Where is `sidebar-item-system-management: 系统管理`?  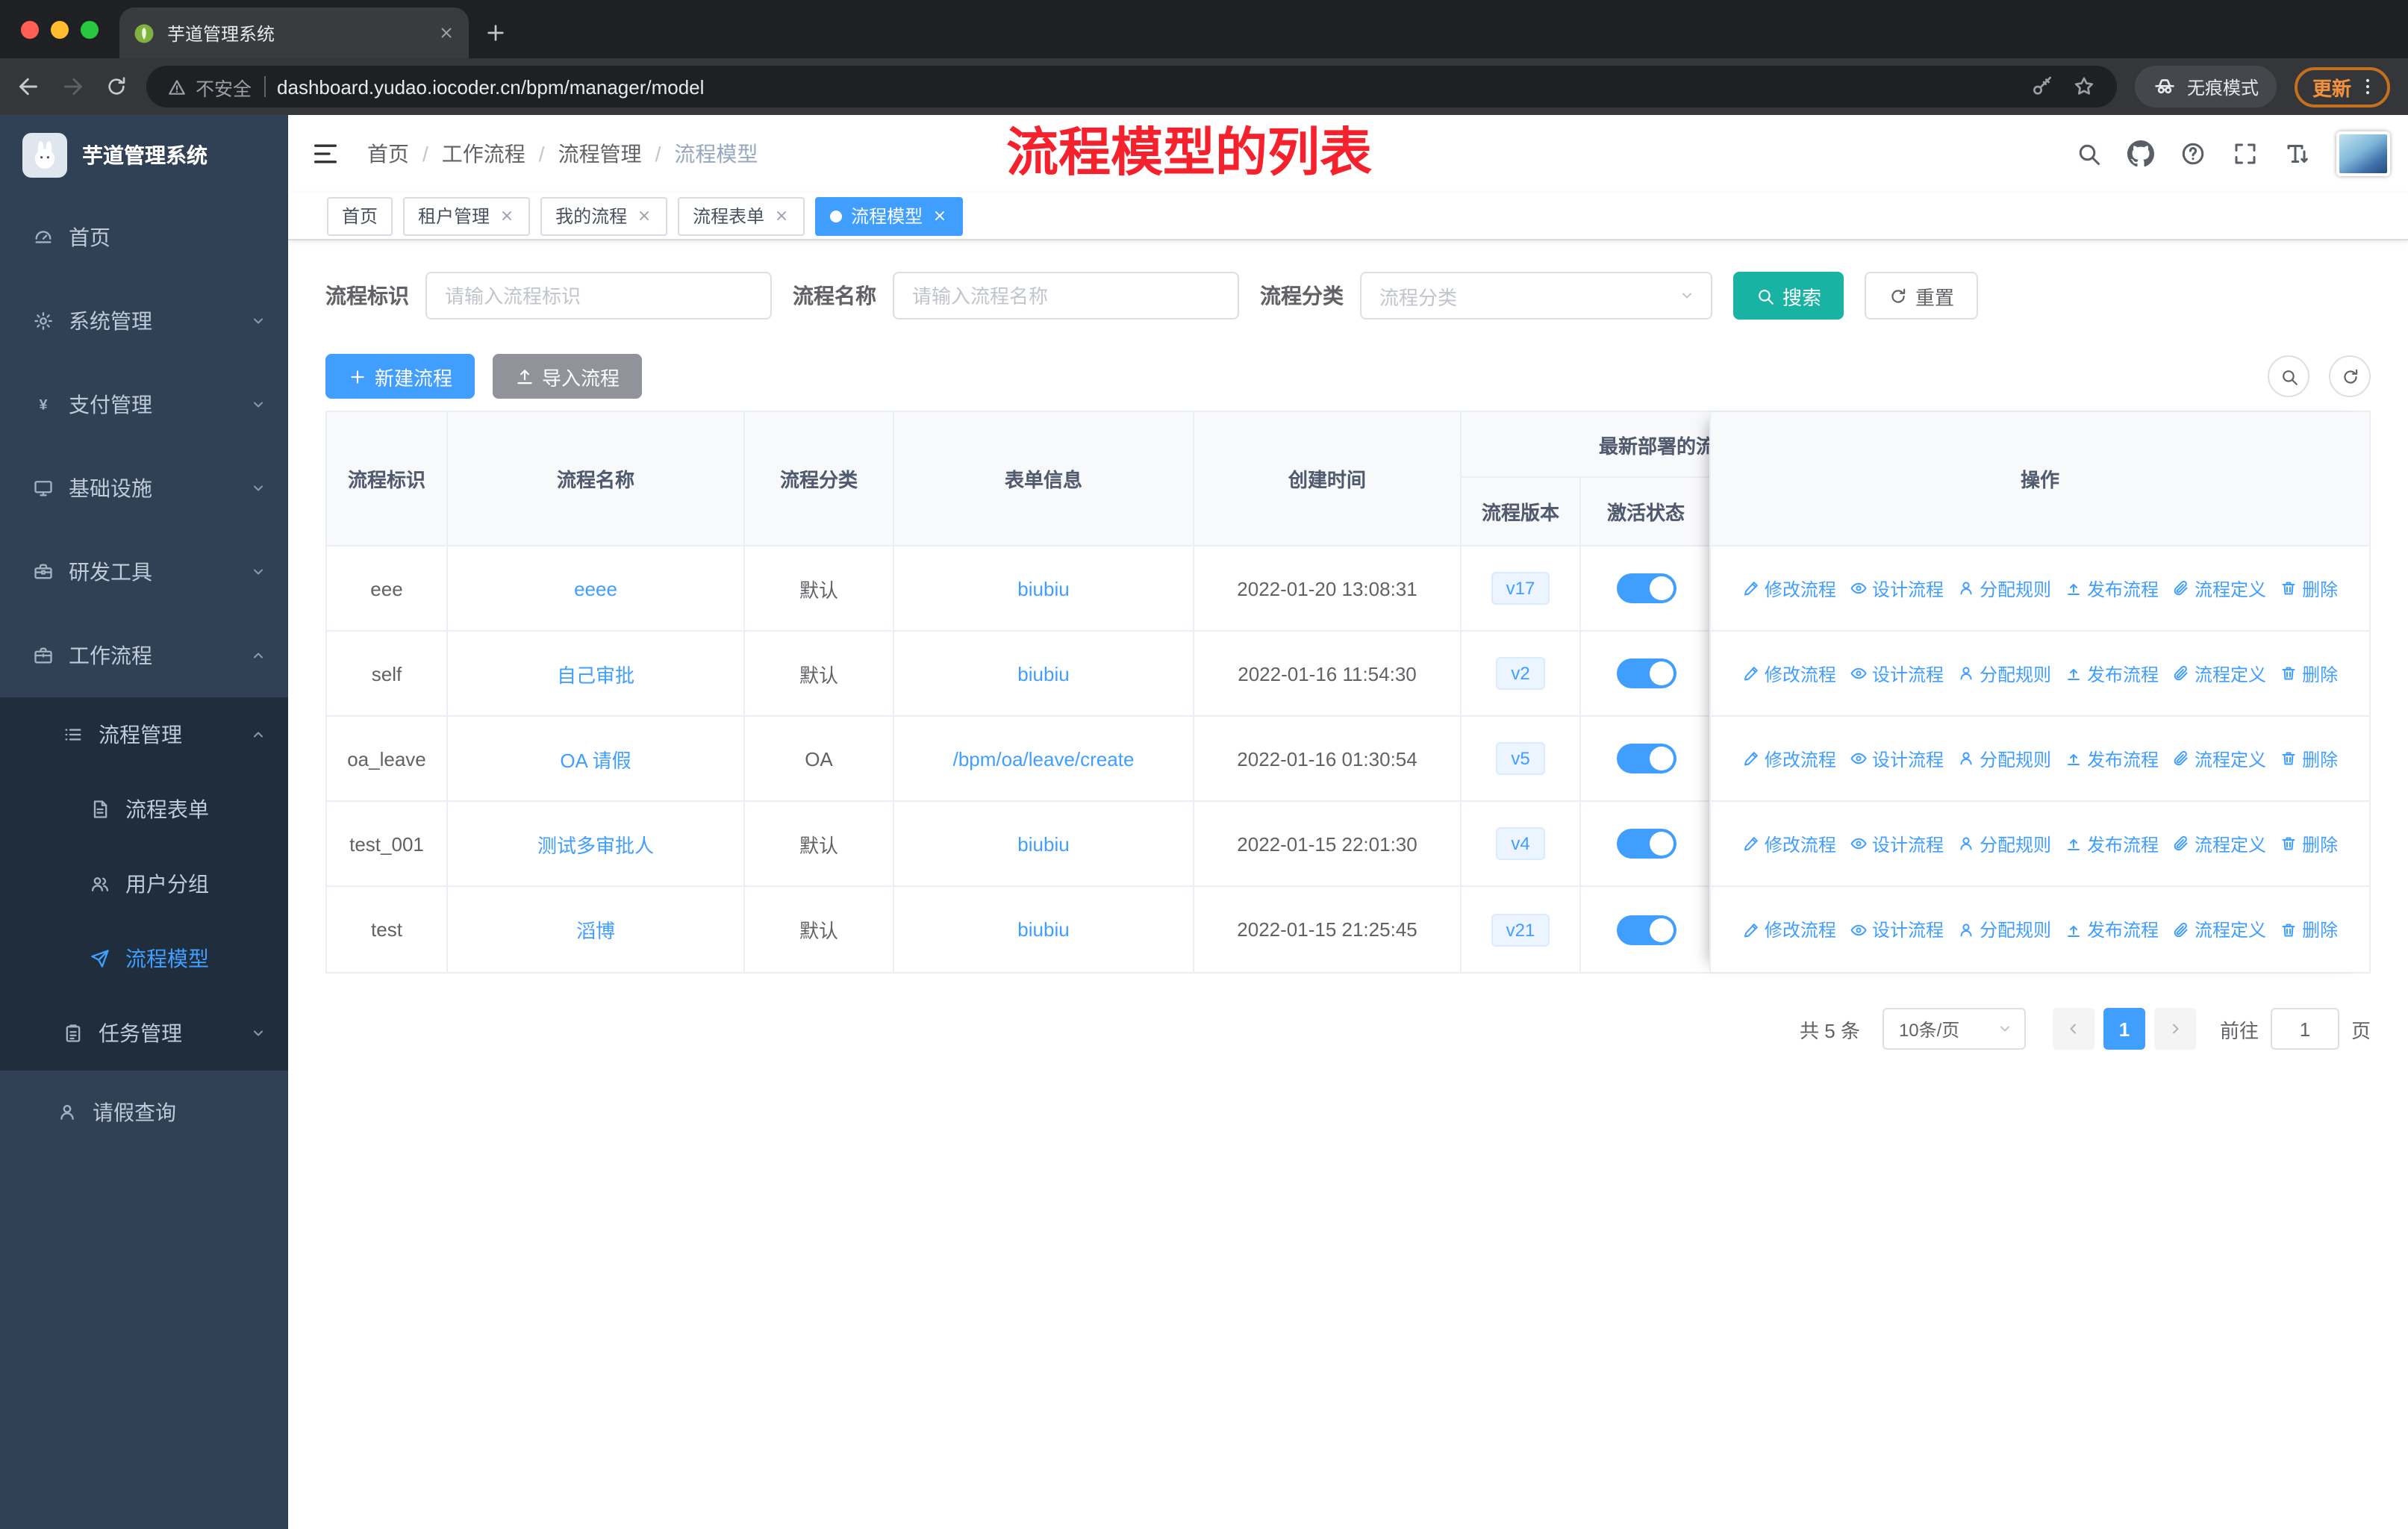
sidebar-item-system-management: 系统管理 is located at coordinates (144, 321).